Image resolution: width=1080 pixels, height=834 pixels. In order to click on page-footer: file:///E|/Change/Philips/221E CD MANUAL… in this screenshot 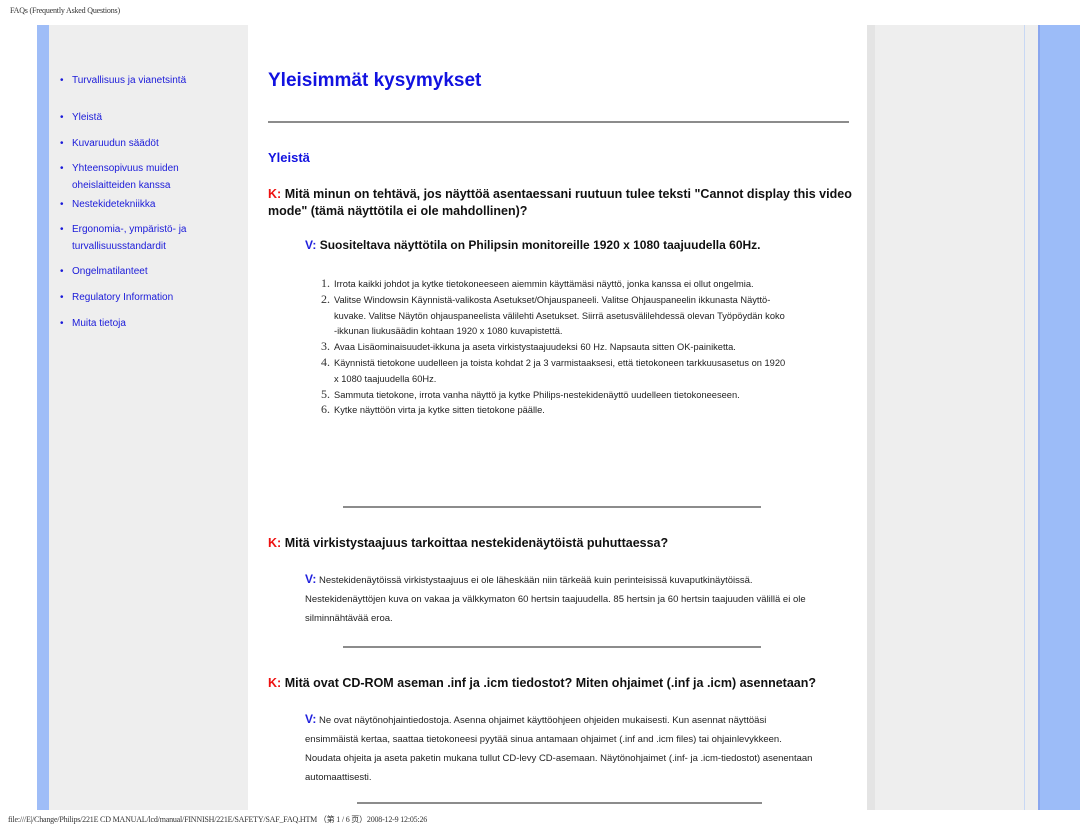, I will do `click(218, 819)`.